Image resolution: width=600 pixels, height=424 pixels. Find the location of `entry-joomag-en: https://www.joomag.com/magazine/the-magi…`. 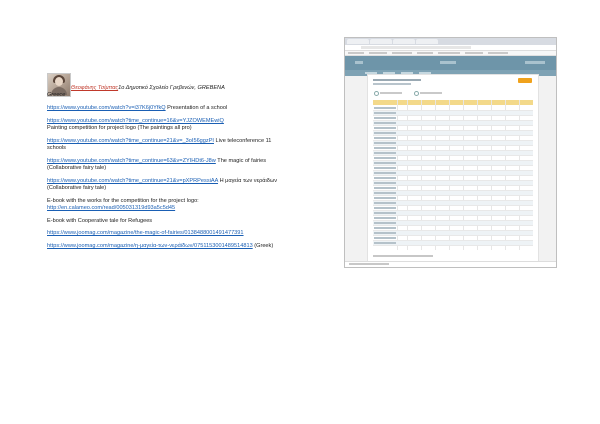

entry-joomag-en: https://www.joomag.com/magazine/the-magi… is located at coordinates (167, 233).